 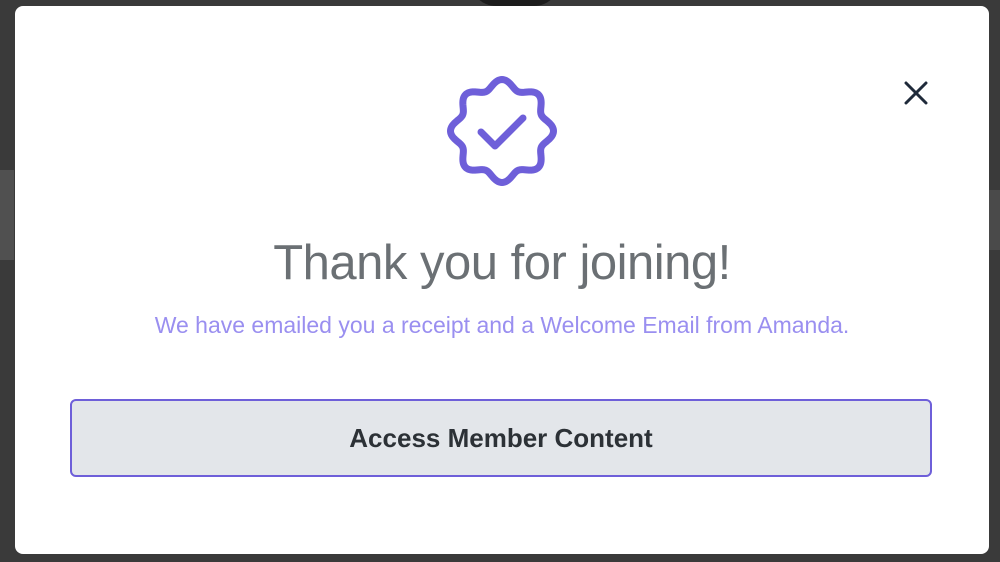 I want to click on close-button, so click(x=916, y=93).